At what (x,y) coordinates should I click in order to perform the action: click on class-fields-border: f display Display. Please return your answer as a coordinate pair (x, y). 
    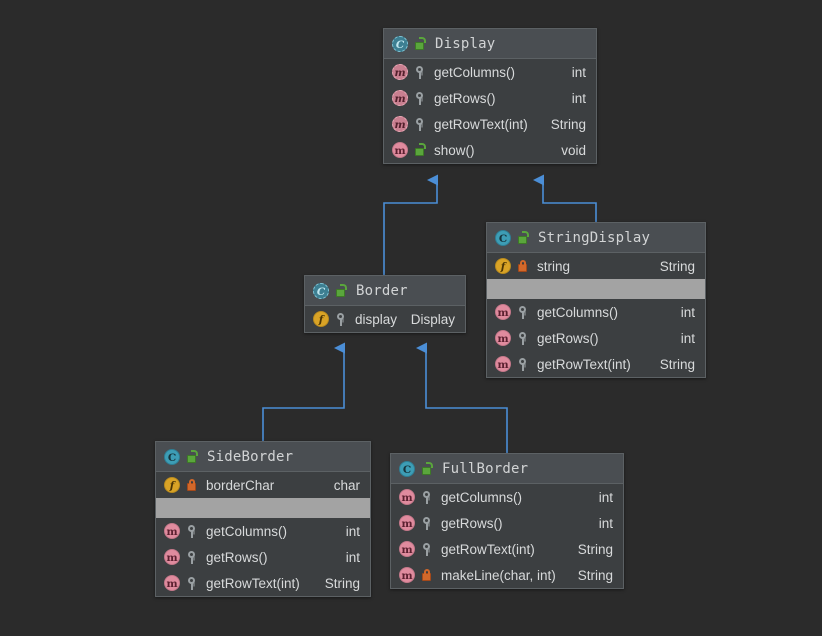
    Looking at the image, I should click on (385, 319).